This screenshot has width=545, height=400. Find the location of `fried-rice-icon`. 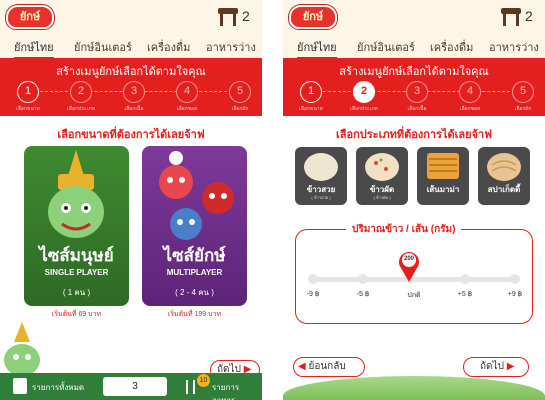

fried-rice-icon is located at coordinates (382, 167).